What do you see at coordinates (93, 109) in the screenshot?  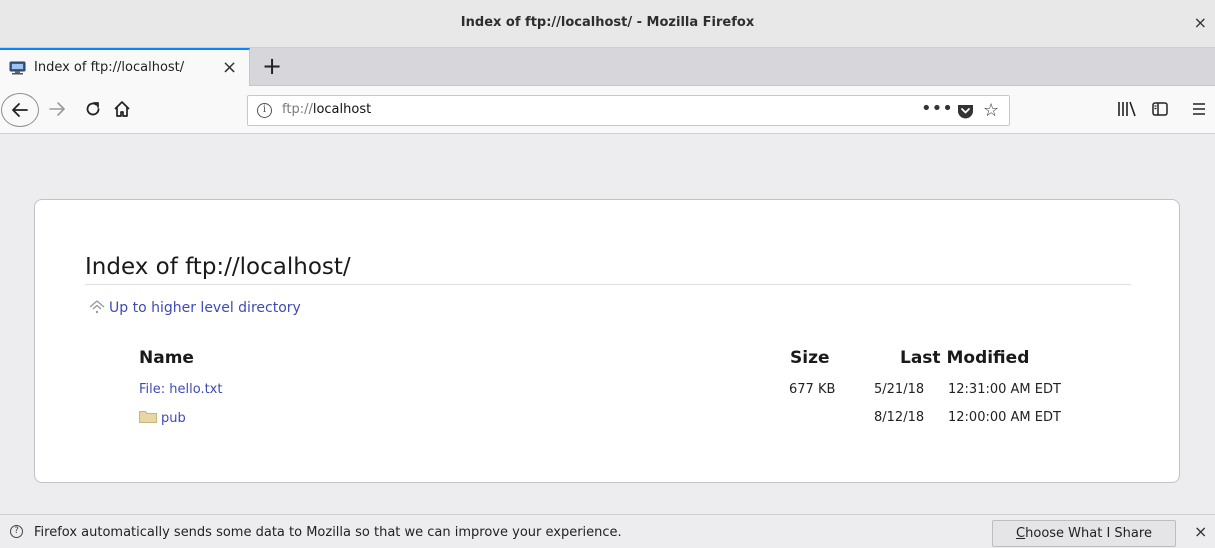 I see `reload-icon` at bounding box center [93, 109].